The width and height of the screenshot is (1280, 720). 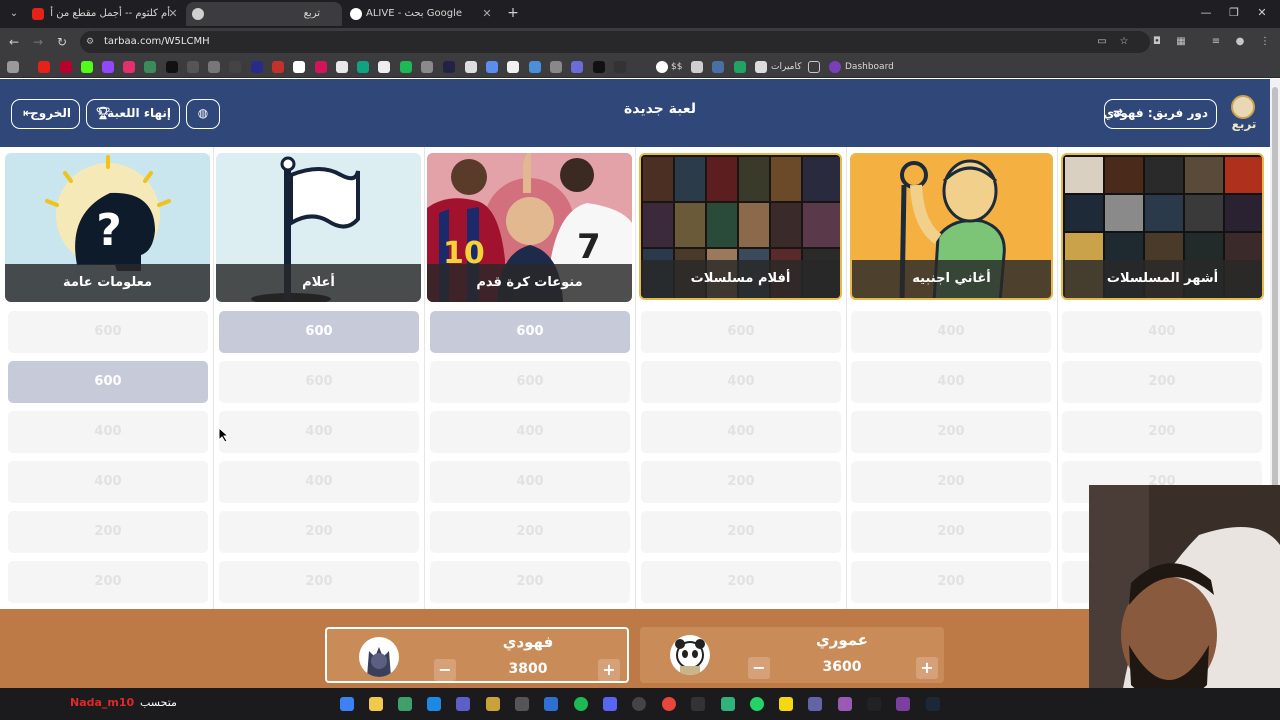 I want to click on tab-google: ALIVE - بحث Google ✕, so click(x=421, y=14).